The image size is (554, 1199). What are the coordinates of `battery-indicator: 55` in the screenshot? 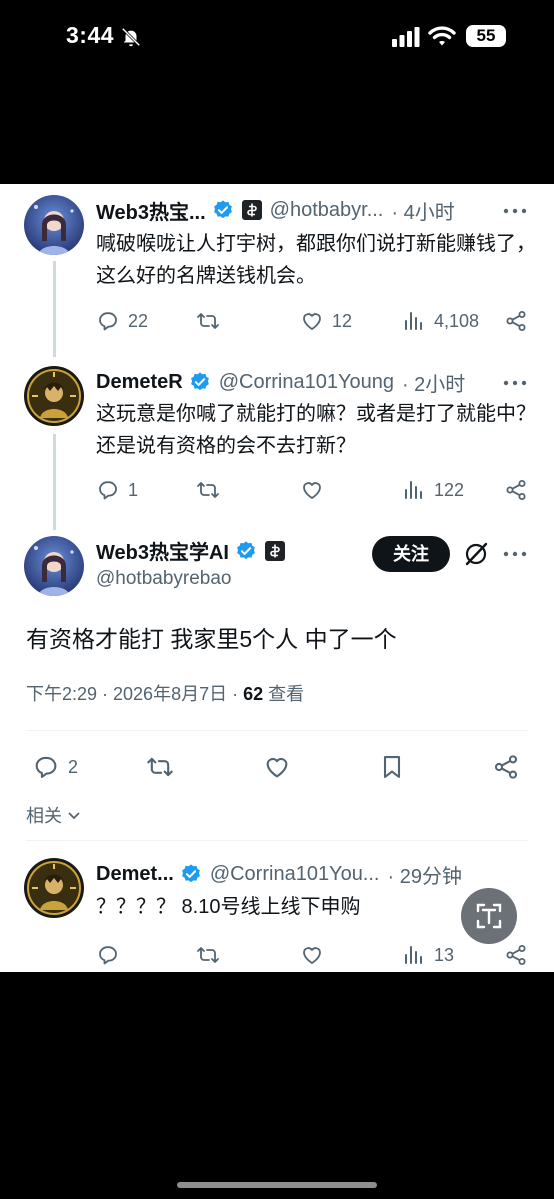 It's located at (486, 36).